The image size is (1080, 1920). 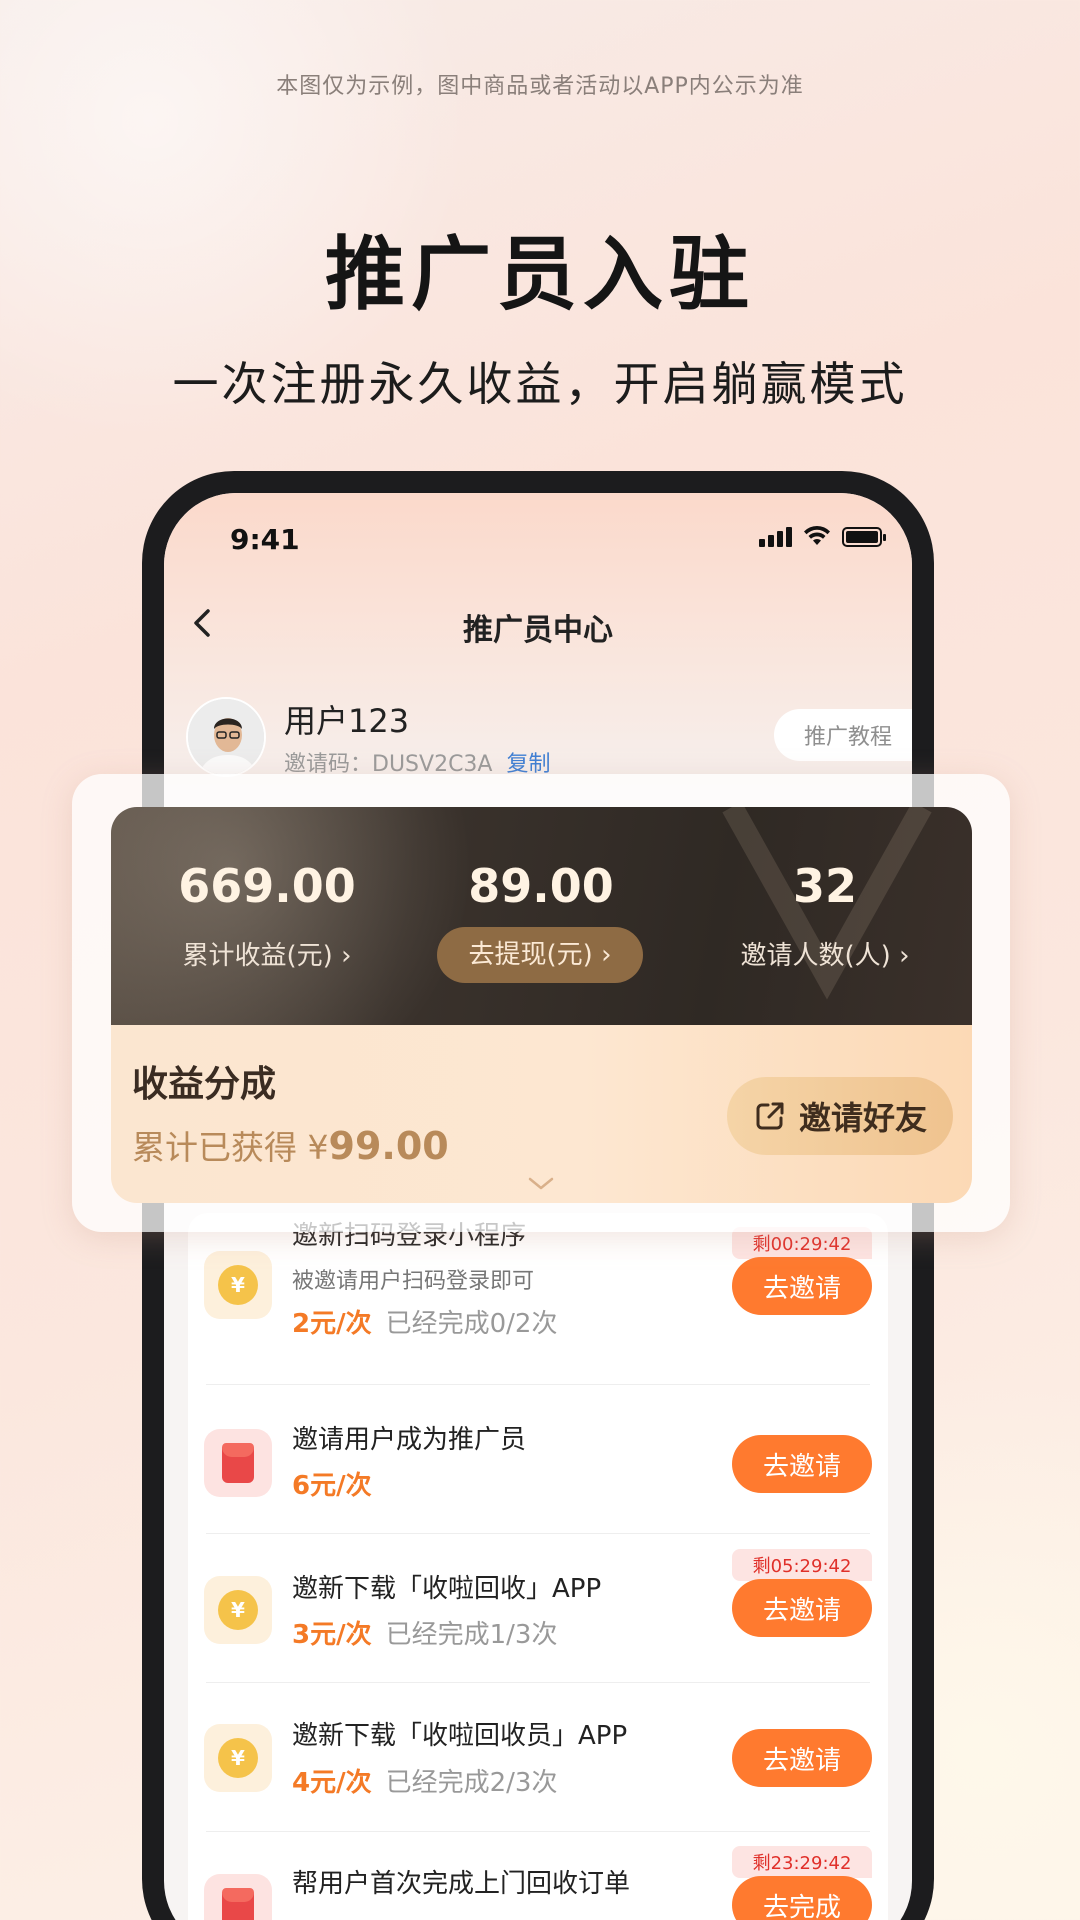 What do you see at coordinates (541, 1114) in the screenshot?
I see `revenue-share-panel: 收益分成 累计已获得 ¥99.00 邀请好友` at bounding box center [541, 1114].